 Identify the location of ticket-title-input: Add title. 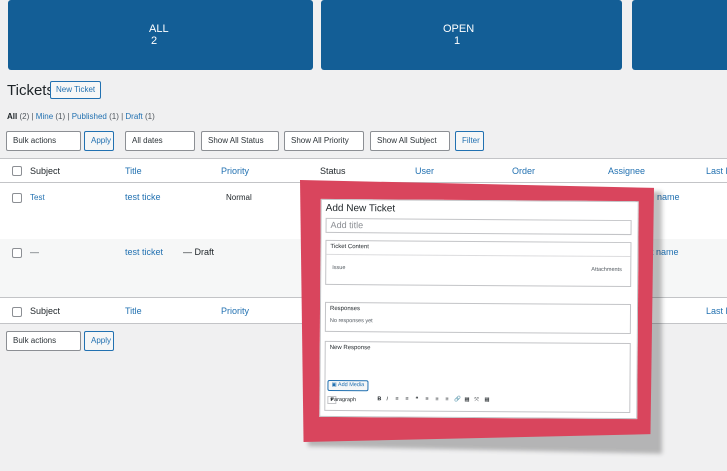
(478, 226).